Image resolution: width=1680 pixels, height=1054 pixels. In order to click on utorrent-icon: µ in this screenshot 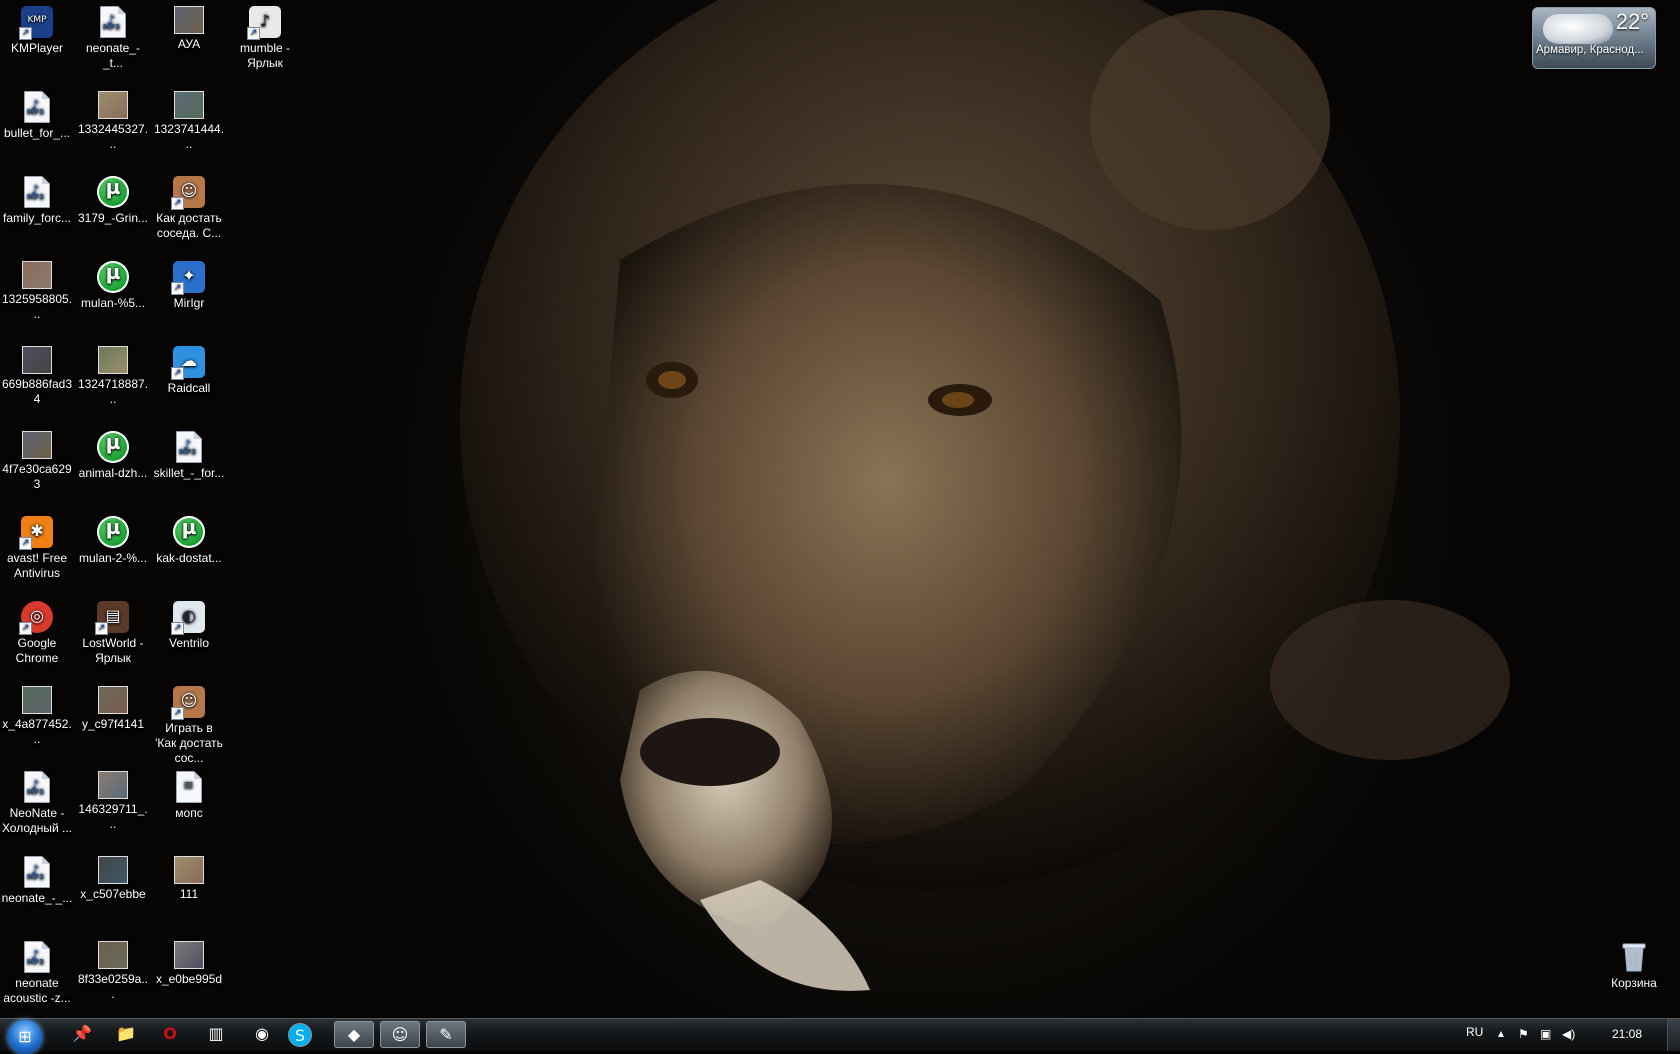, I will do `click(113, 277)`.